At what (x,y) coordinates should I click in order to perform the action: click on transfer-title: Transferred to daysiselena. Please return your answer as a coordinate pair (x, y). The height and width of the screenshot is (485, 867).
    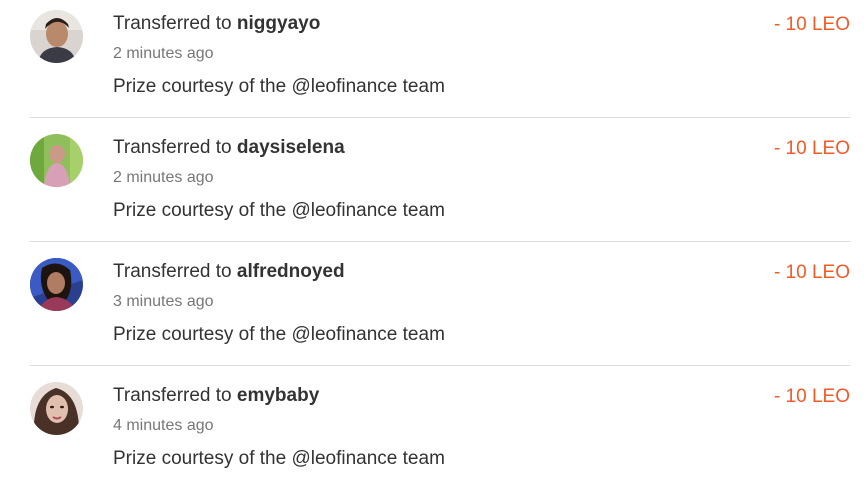
    Looking at the image, I should click on (229, 148).